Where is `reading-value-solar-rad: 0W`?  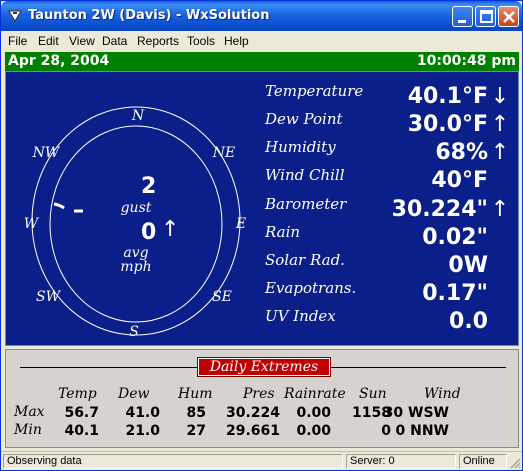 reading-value-solar-rad: 0W is located at coordinates (468, 265).